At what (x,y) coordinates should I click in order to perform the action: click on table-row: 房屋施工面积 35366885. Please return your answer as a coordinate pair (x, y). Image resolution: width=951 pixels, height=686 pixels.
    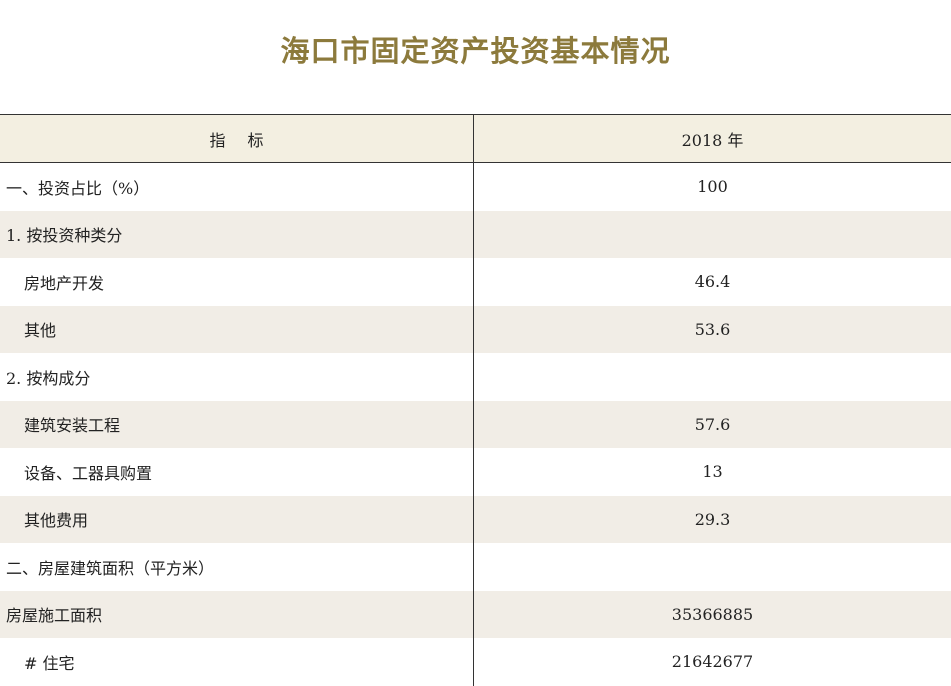
    Looking at the image, I should click on (475, 614).